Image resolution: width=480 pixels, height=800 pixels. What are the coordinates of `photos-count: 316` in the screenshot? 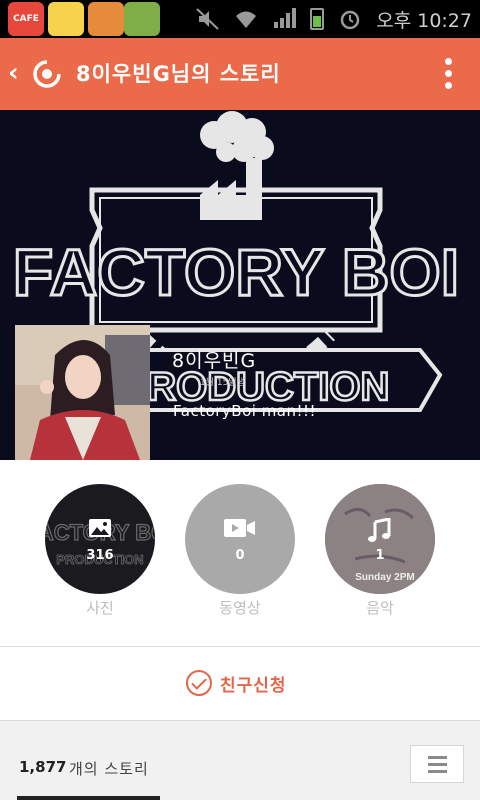 It's located at (100, 555).